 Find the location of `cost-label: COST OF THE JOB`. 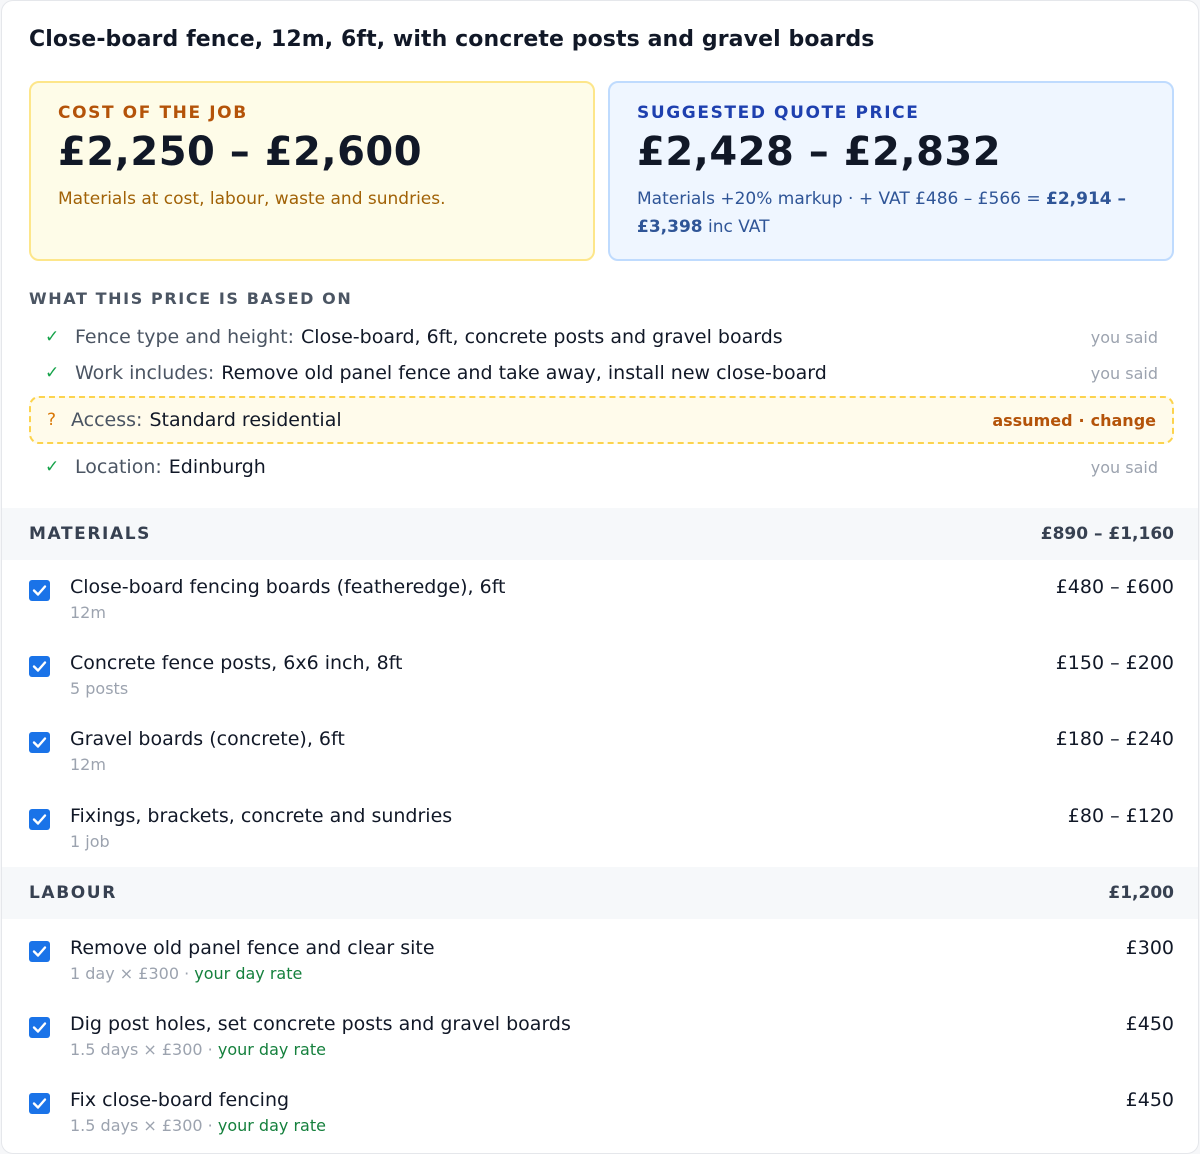

cost-label: COST OF THE JOB is located at coordinates (153, 113).